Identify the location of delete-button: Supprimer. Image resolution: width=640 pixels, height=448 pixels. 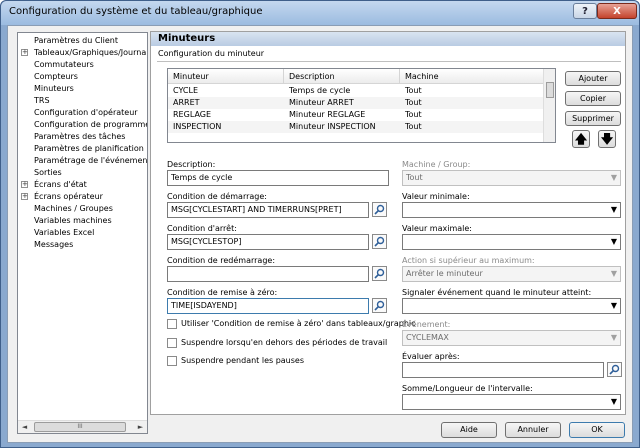
(593, 118).